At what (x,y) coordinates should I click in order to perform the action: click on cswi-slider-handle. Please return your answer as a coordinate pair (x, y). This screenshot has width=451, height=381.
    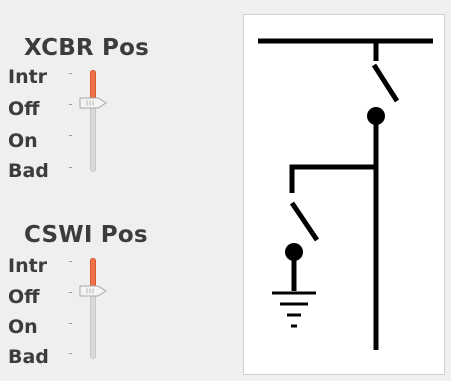
    Looking at the image, I should click on (93, 291).